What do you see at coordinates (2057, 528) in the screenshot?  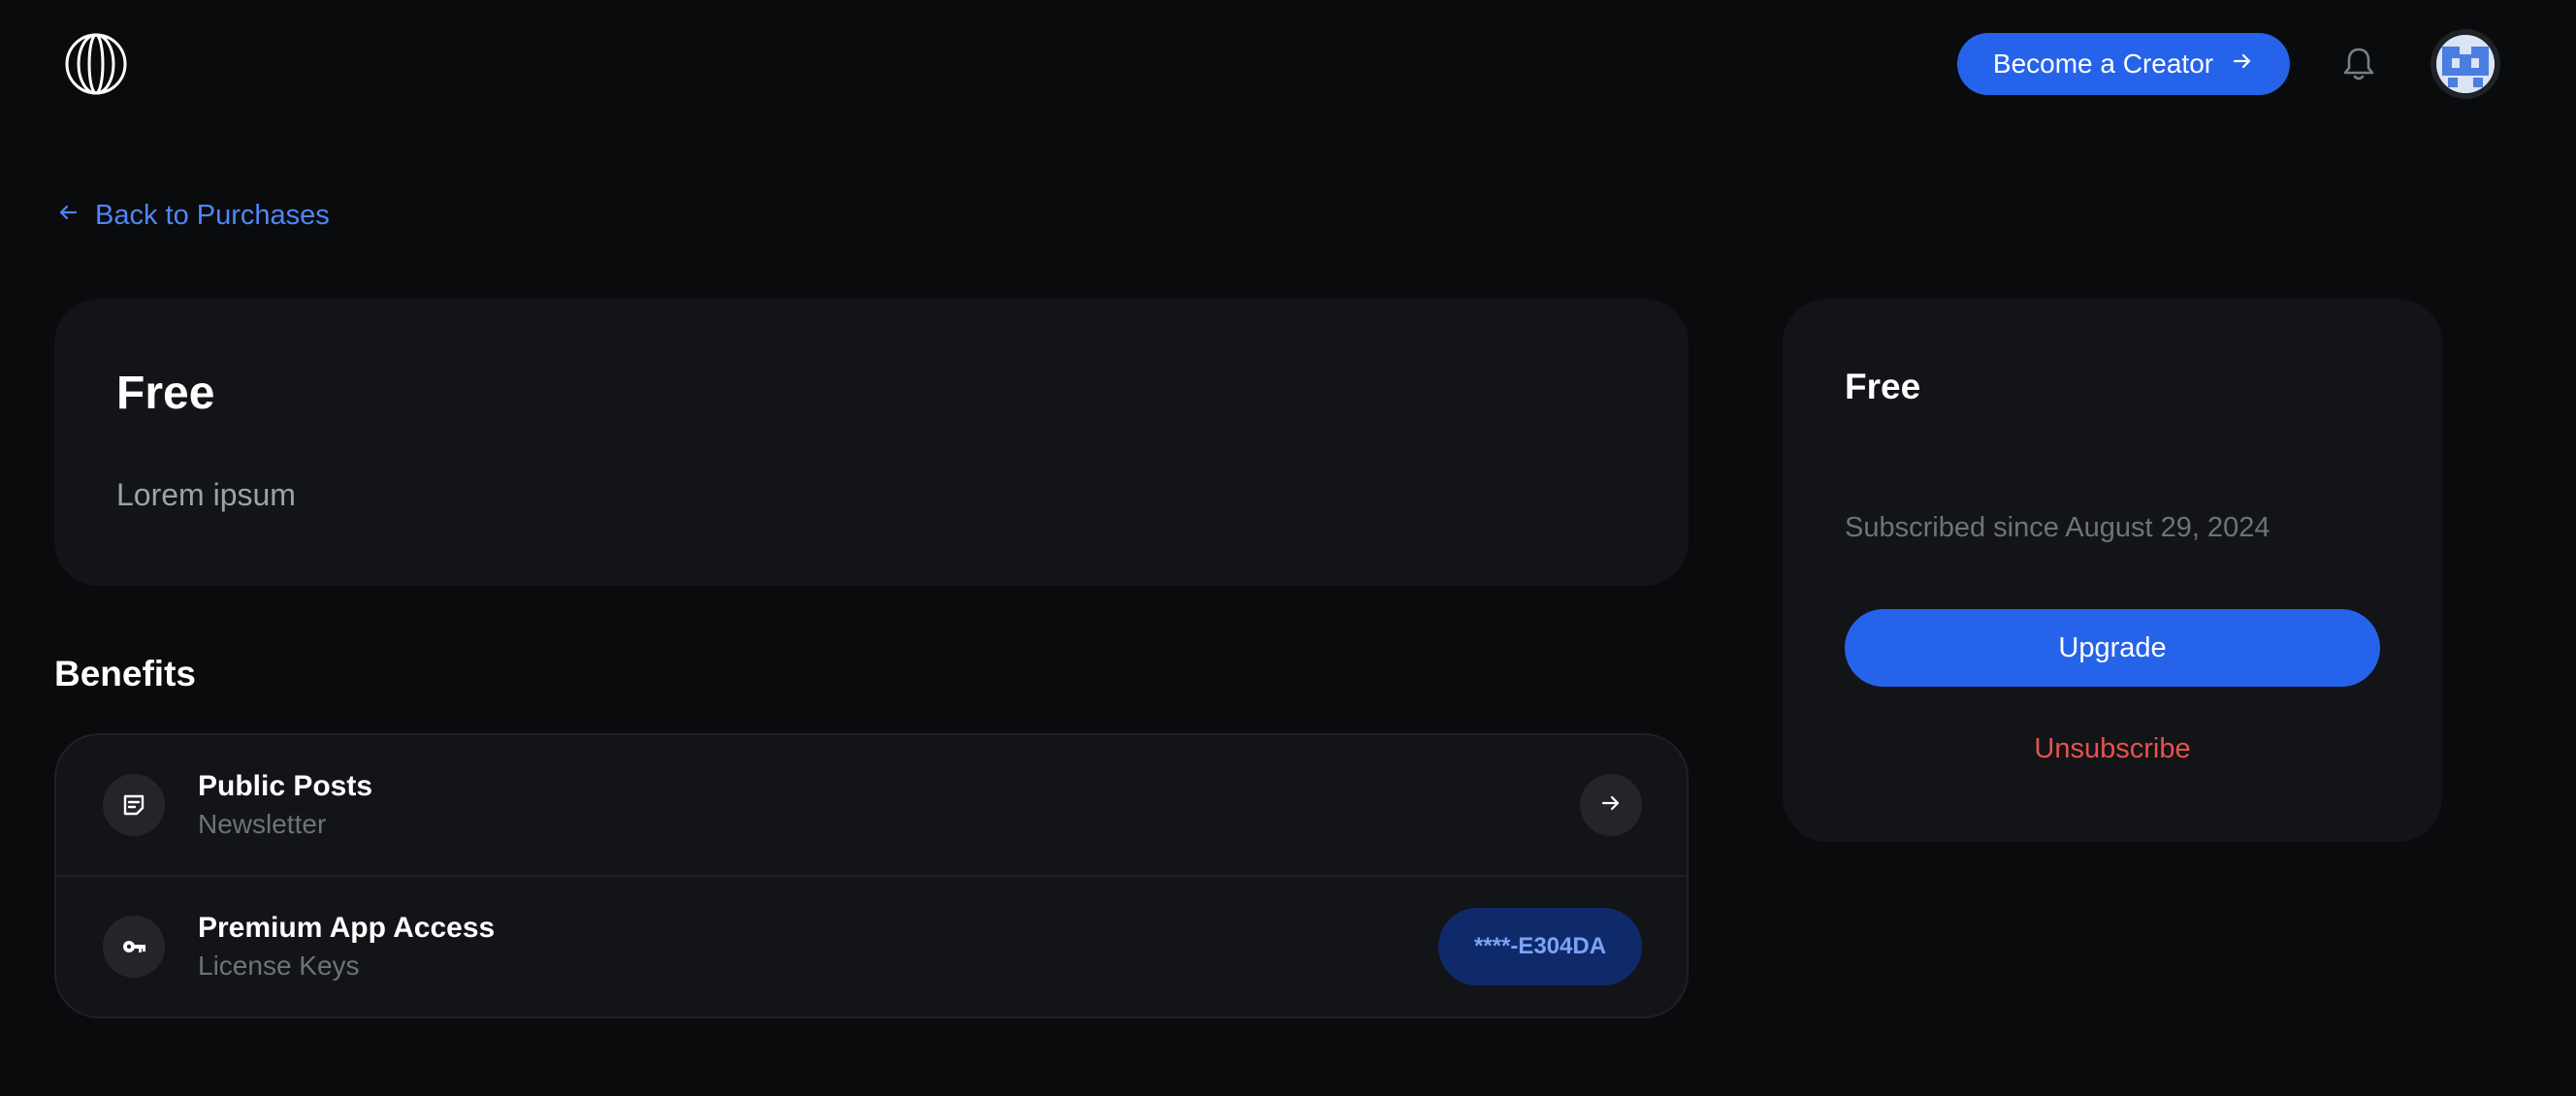 I see `subscription-since-text: Subscribed since August 29, 2024` at bounding box center [2057, 528].